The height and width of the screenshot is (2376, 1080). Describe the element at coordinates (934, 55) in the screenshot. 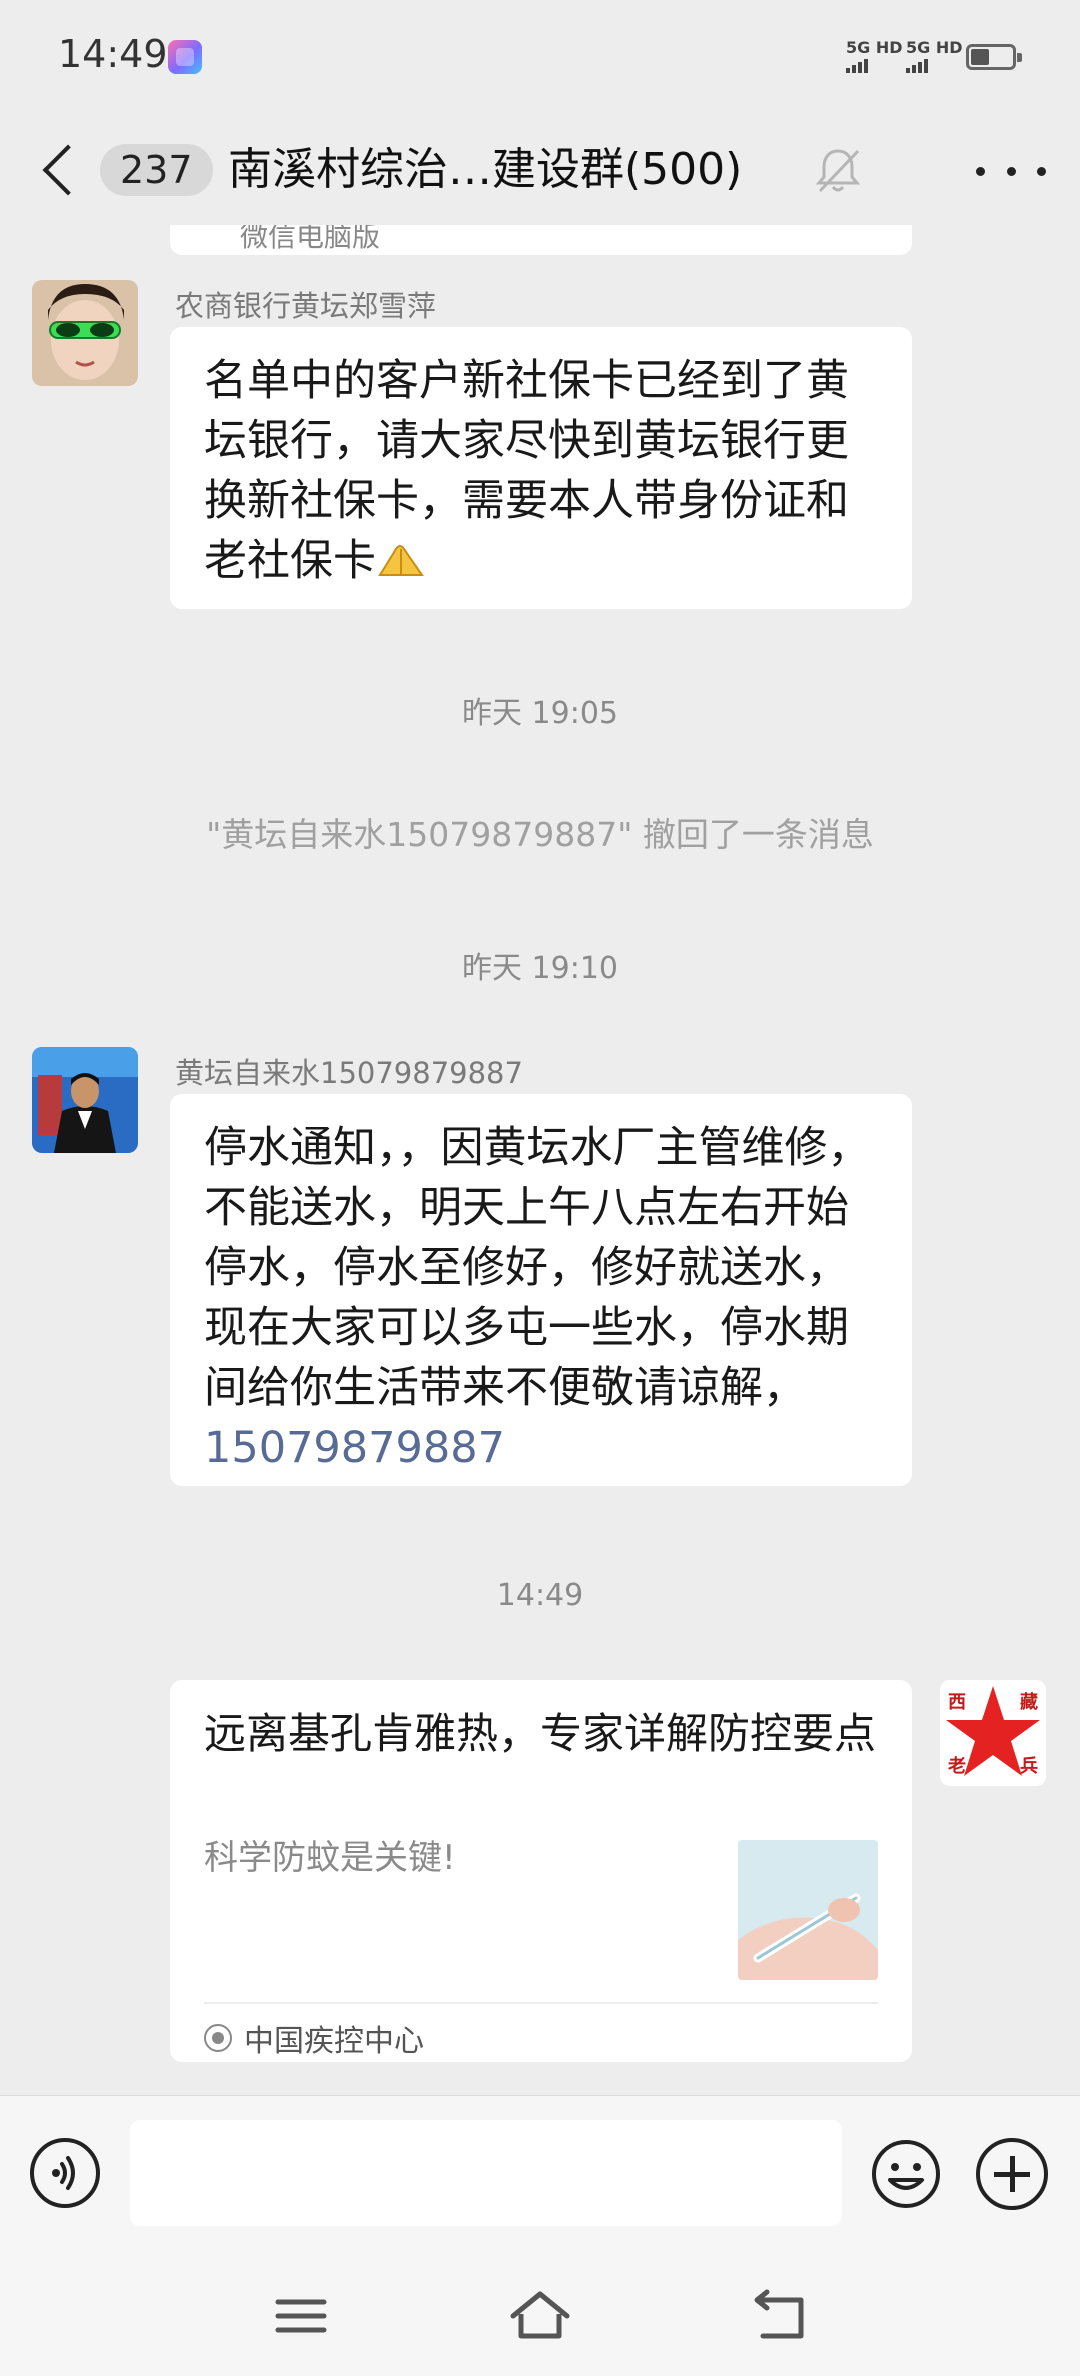

I see `signal-icon-2: 5G HD` at that location.